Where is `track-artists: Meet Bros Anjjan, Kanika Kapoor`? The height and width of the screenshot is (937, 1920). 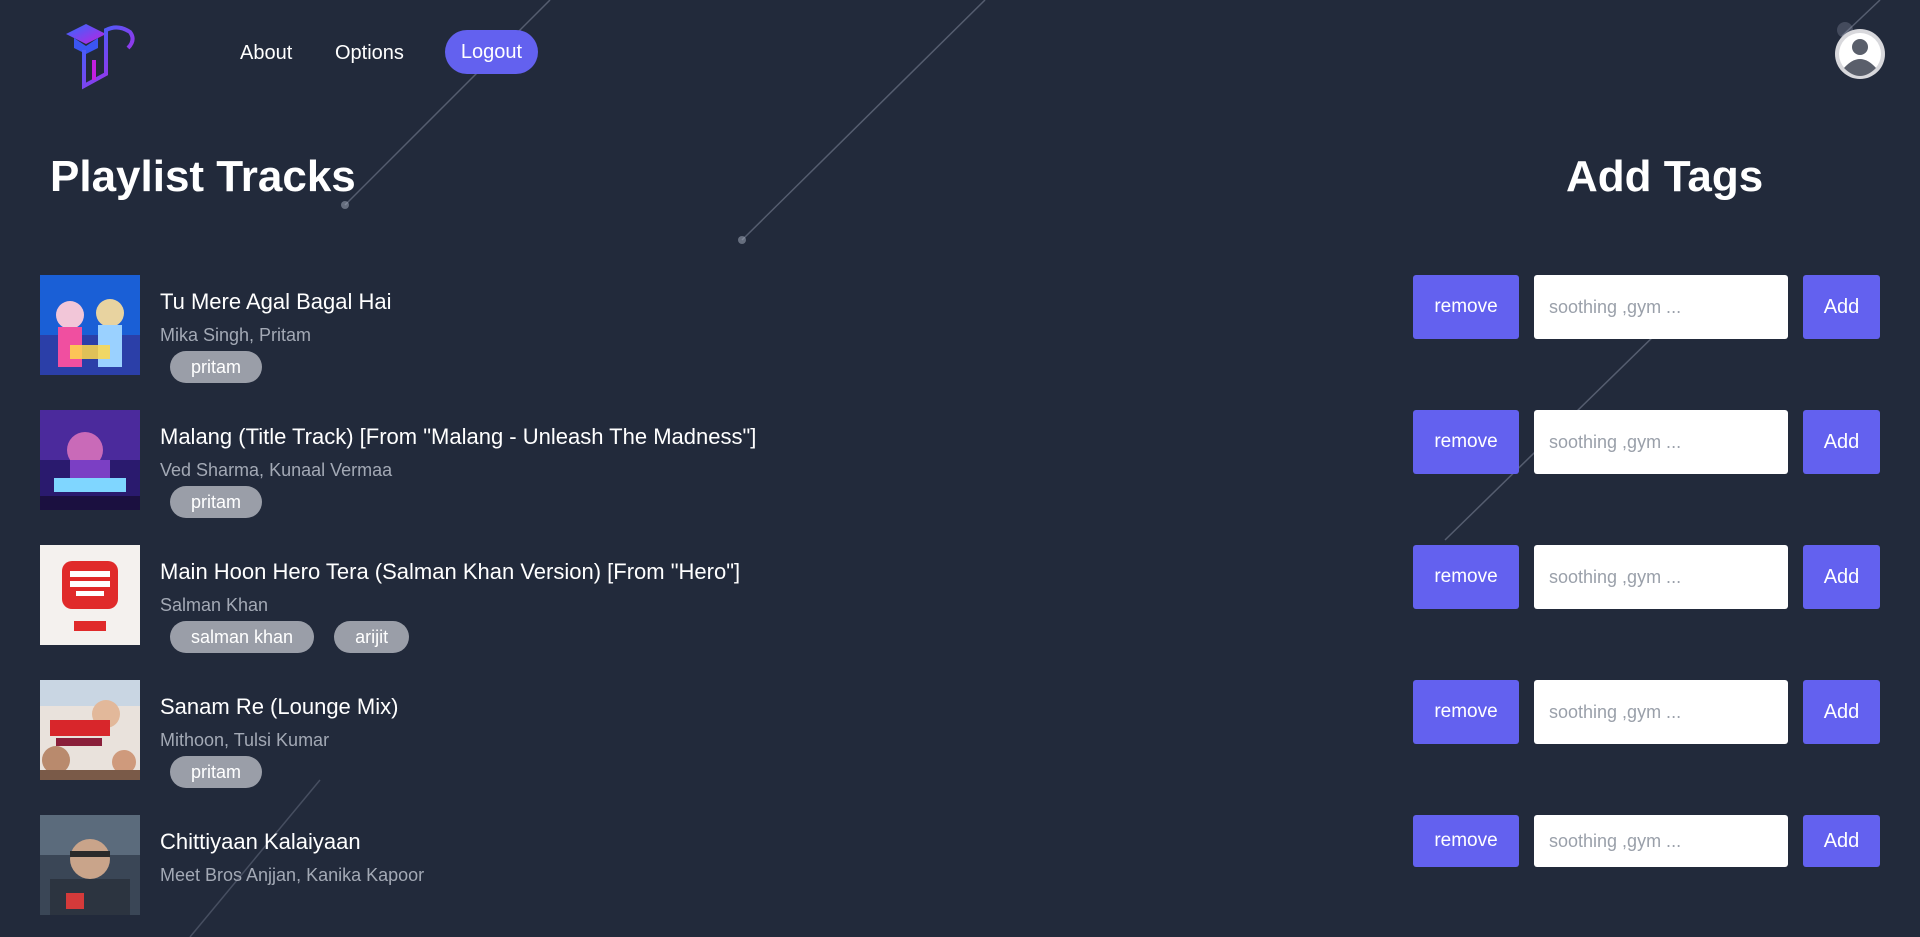
track-artists: Meet Bros Anjjan, Kanika Kapoor is located at coordinates (292, 875).